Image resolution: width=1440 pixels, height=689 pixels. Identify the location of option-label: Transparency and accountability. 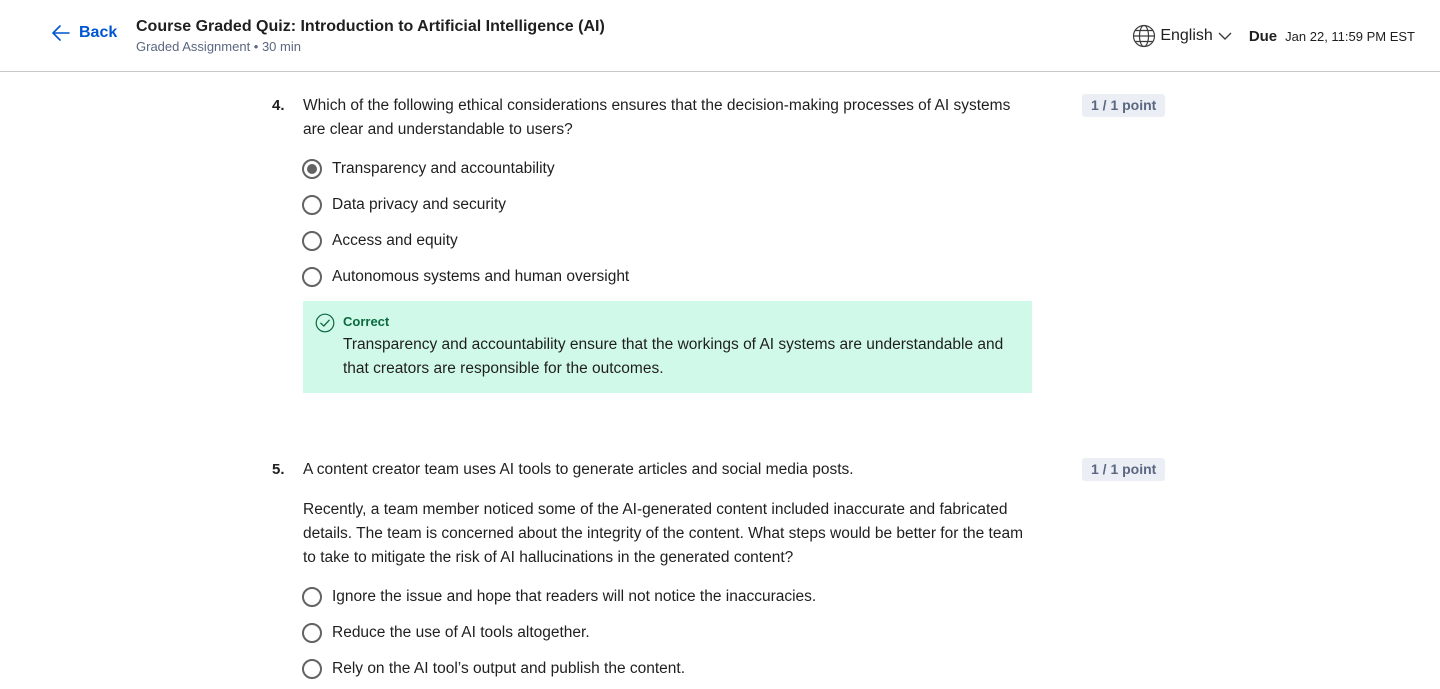
(443, 168).